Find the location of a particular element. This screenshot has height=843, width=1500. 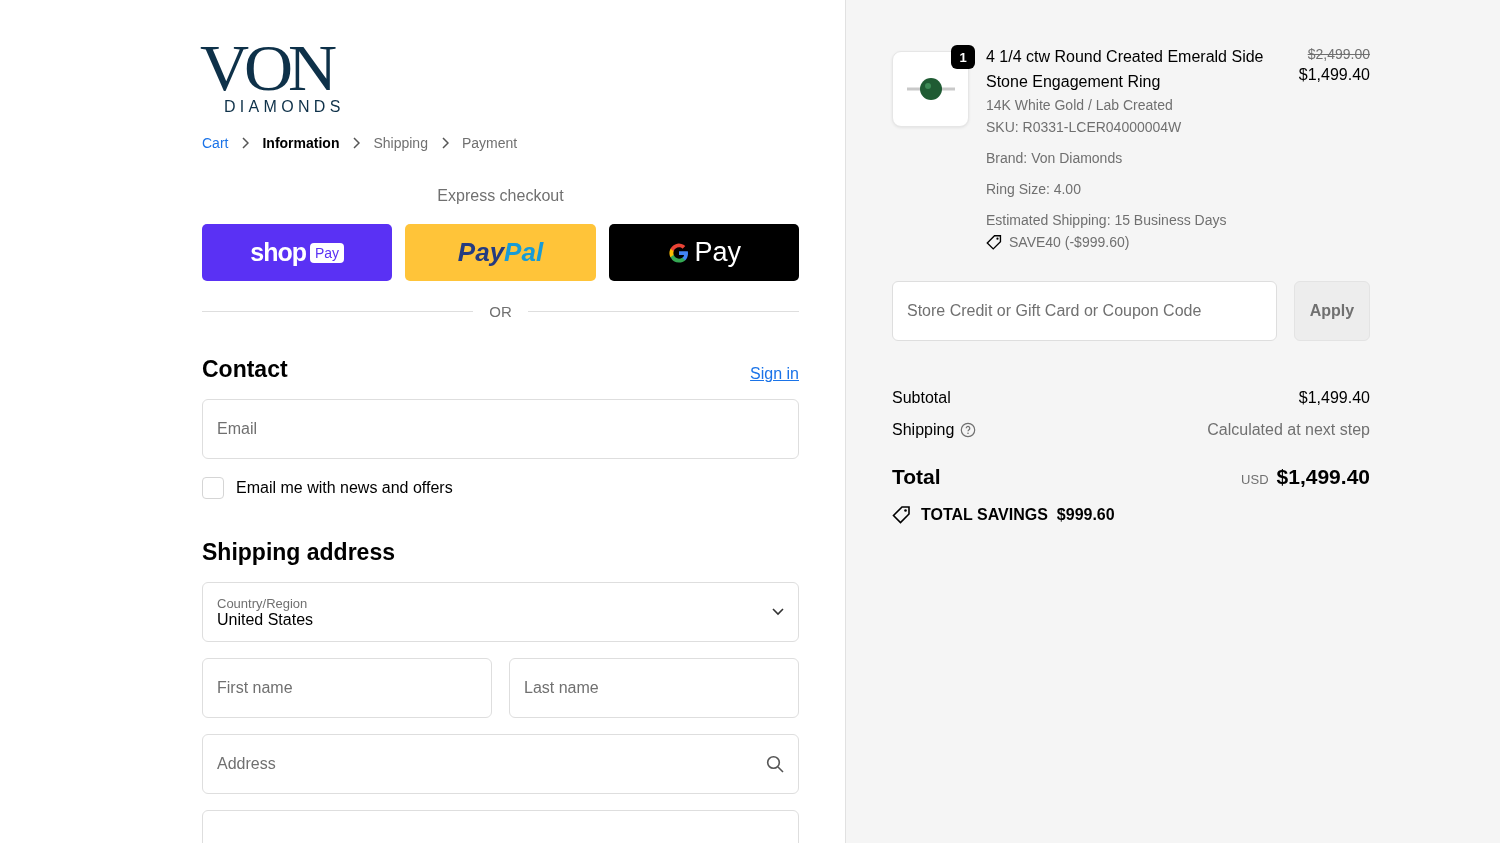

help-icon is located at coordinates (968, 430).